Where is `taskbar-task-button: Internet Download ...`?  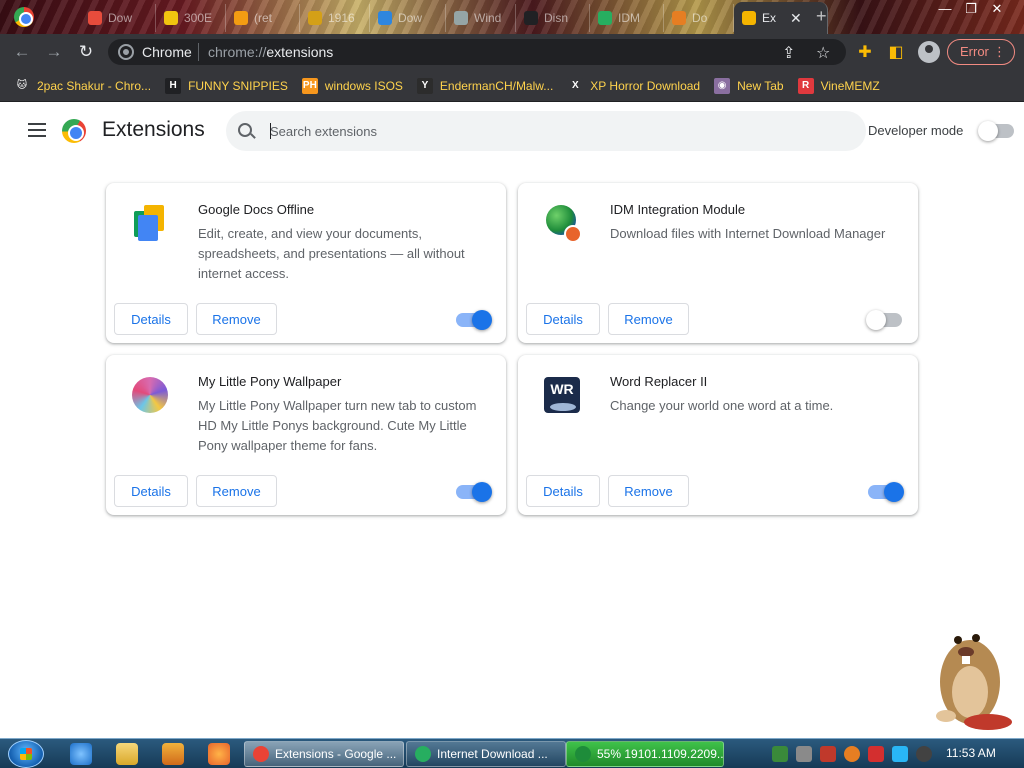
taskbar-task-button: Internet Download ... is located at coordinates (486, 754).